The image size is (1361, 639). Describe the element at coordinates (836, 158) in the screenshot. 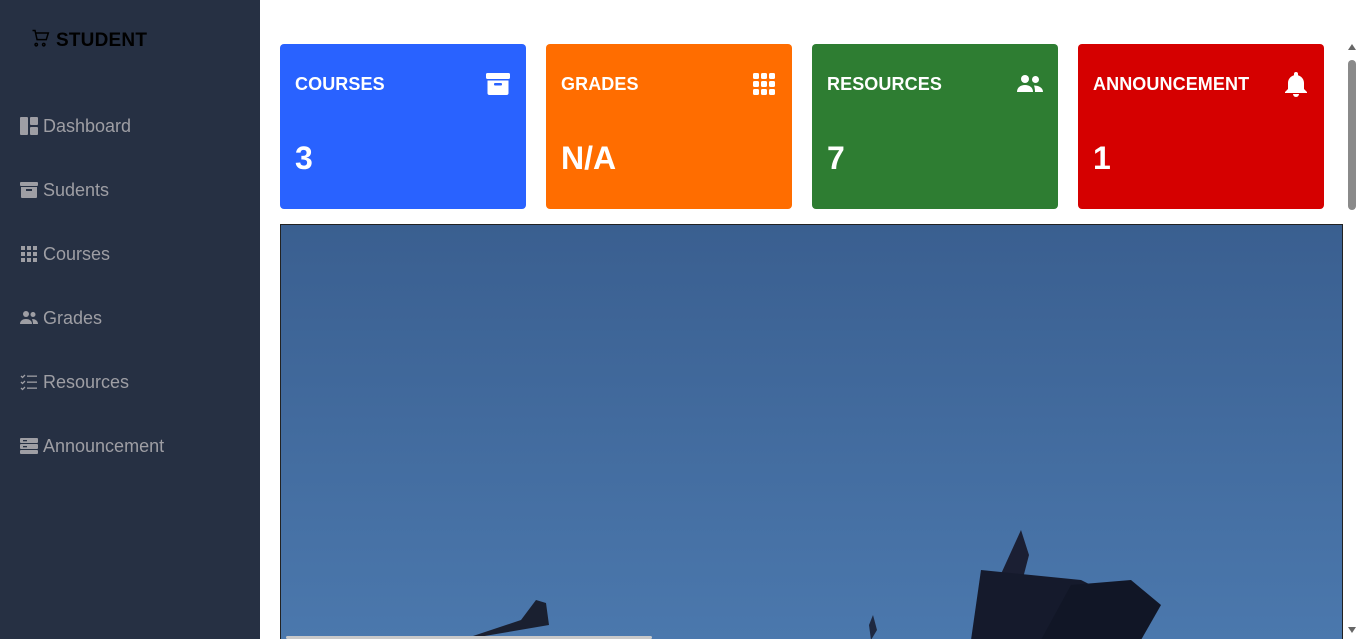

I see `card-value: 7` at that location.